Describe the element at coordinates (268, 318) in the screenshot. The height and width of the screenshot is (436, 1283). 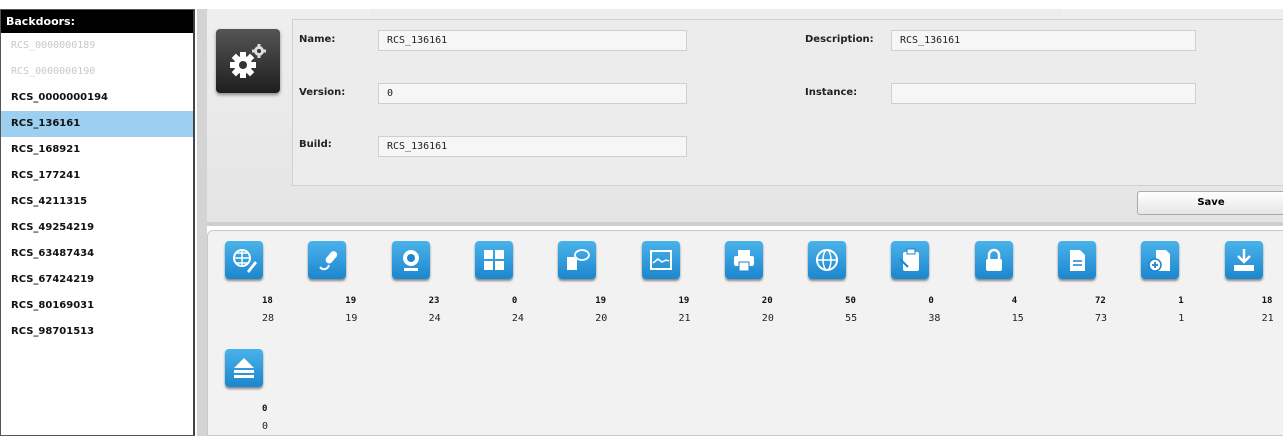
I see `module-count-total: 28` at that location.